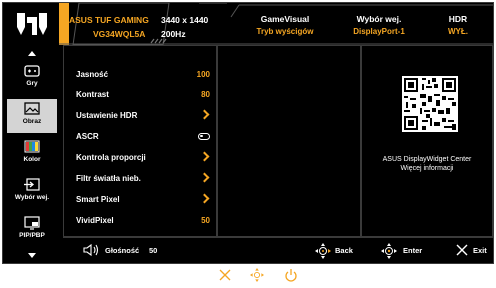  I want to click on sidebar-item-label: PIP/PBP, so click(32, 235).